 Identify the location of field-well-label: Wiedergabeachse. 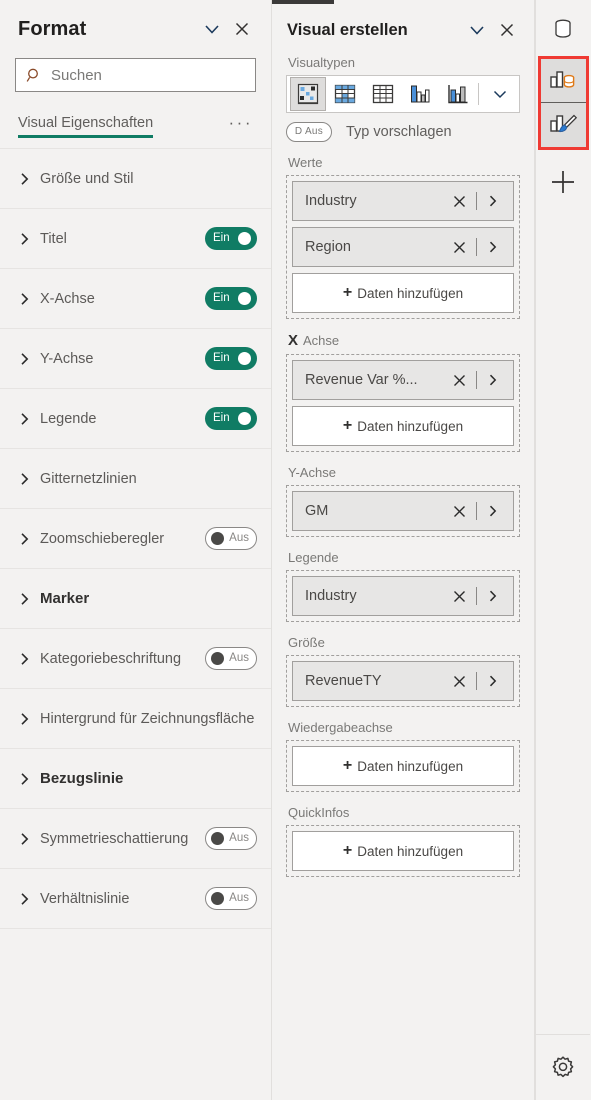
(340, 727).